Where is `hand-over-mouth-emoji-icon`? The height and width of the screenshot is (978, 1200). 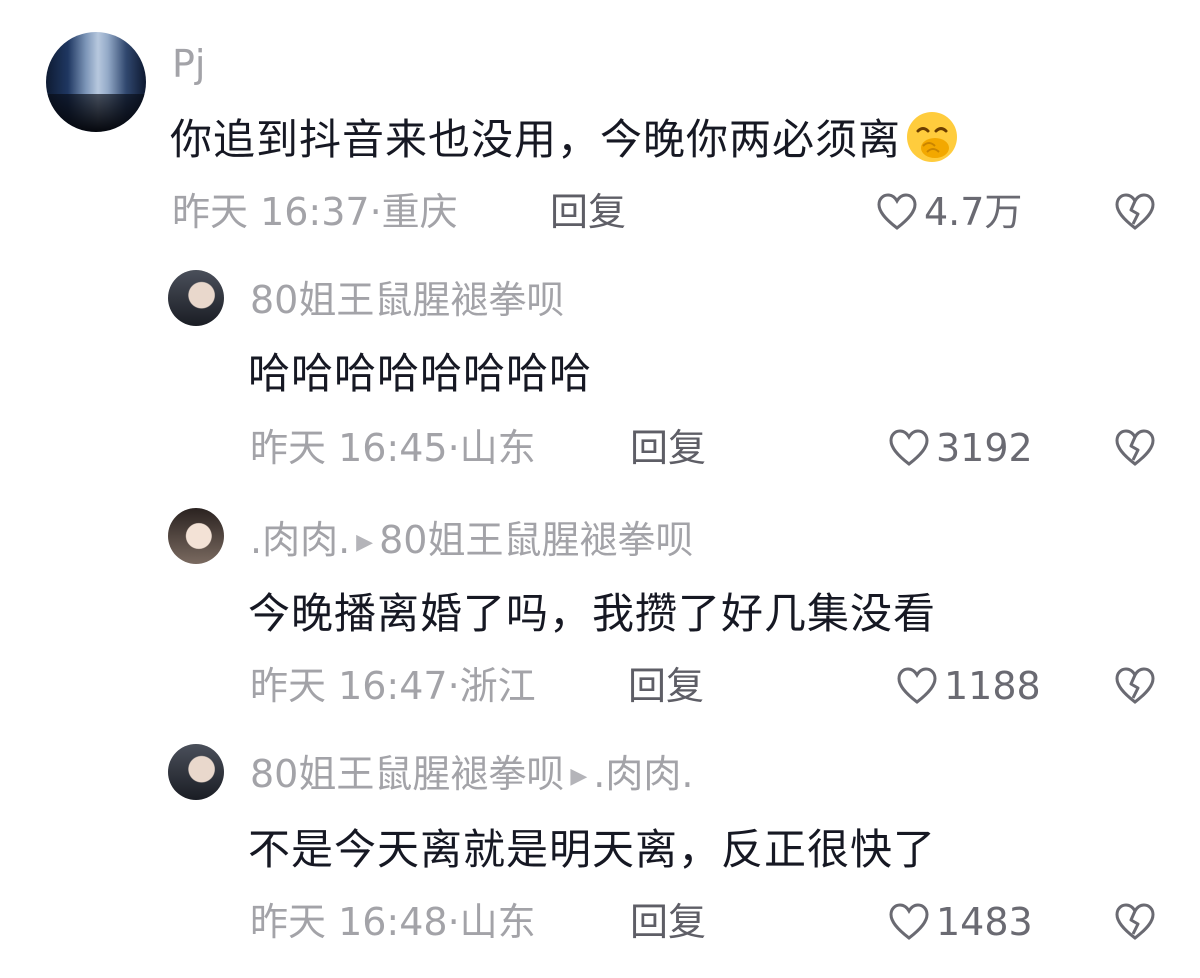 hand-over-mouth-emoji-icon is located at coordinates (932, 137).